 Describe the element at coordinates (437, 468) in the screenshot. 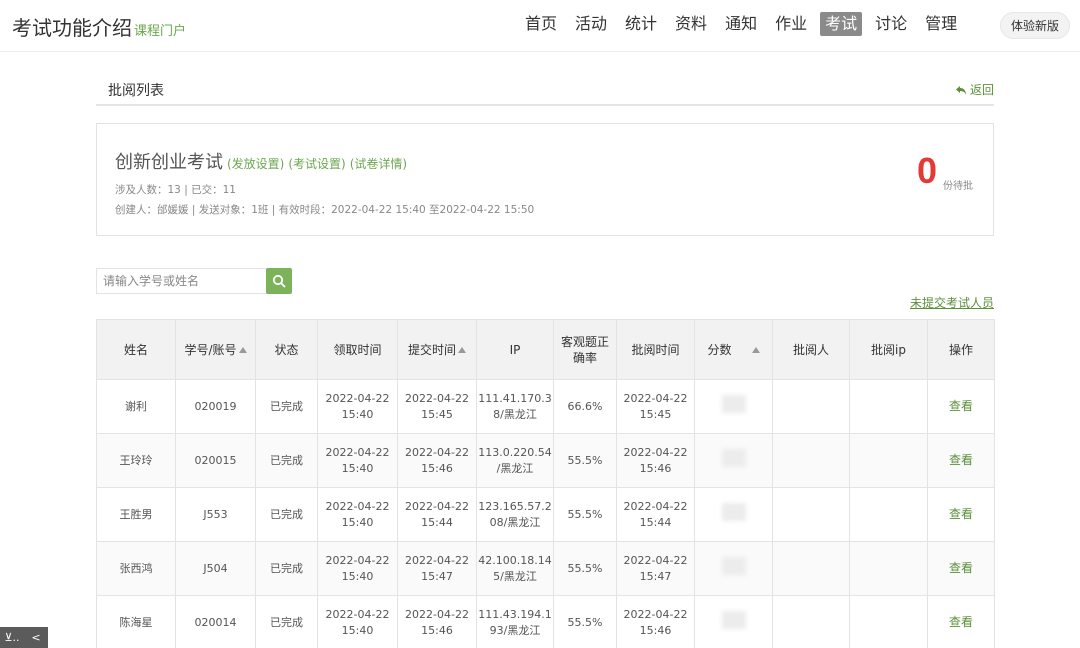

I see `cell-submit-time-text: 15:46` at that location.